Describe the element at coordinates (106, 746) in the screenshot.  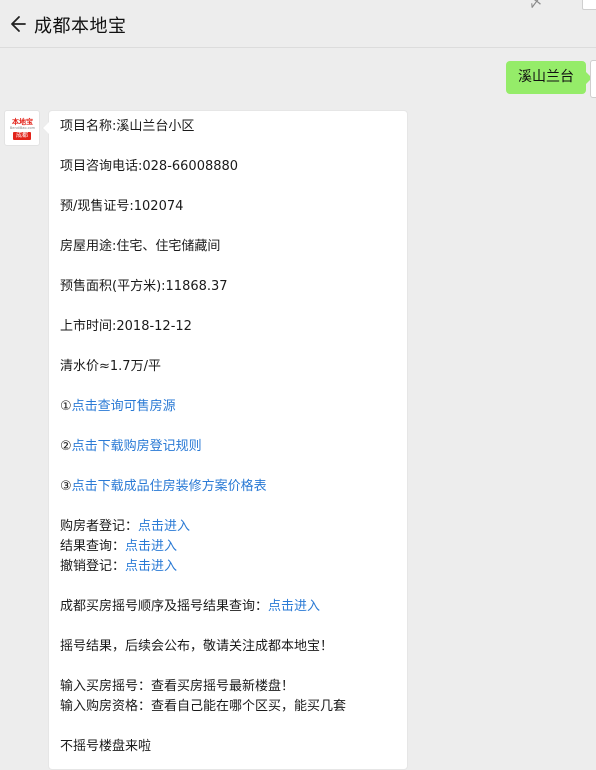
I see `footer-text: 不摇号楼盘来啦` at that location.